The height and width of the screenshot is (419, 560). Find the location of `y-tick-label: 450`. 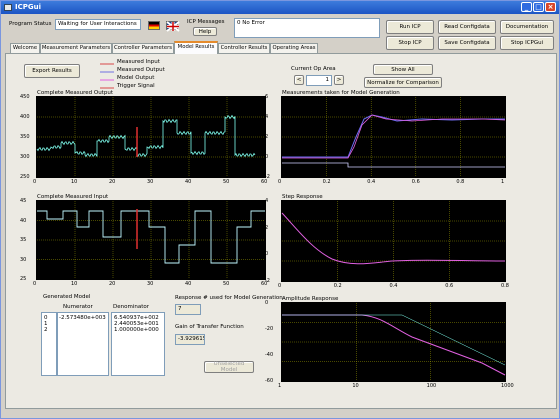

y-tick-label: 450 is located at coordinates (25, 97).